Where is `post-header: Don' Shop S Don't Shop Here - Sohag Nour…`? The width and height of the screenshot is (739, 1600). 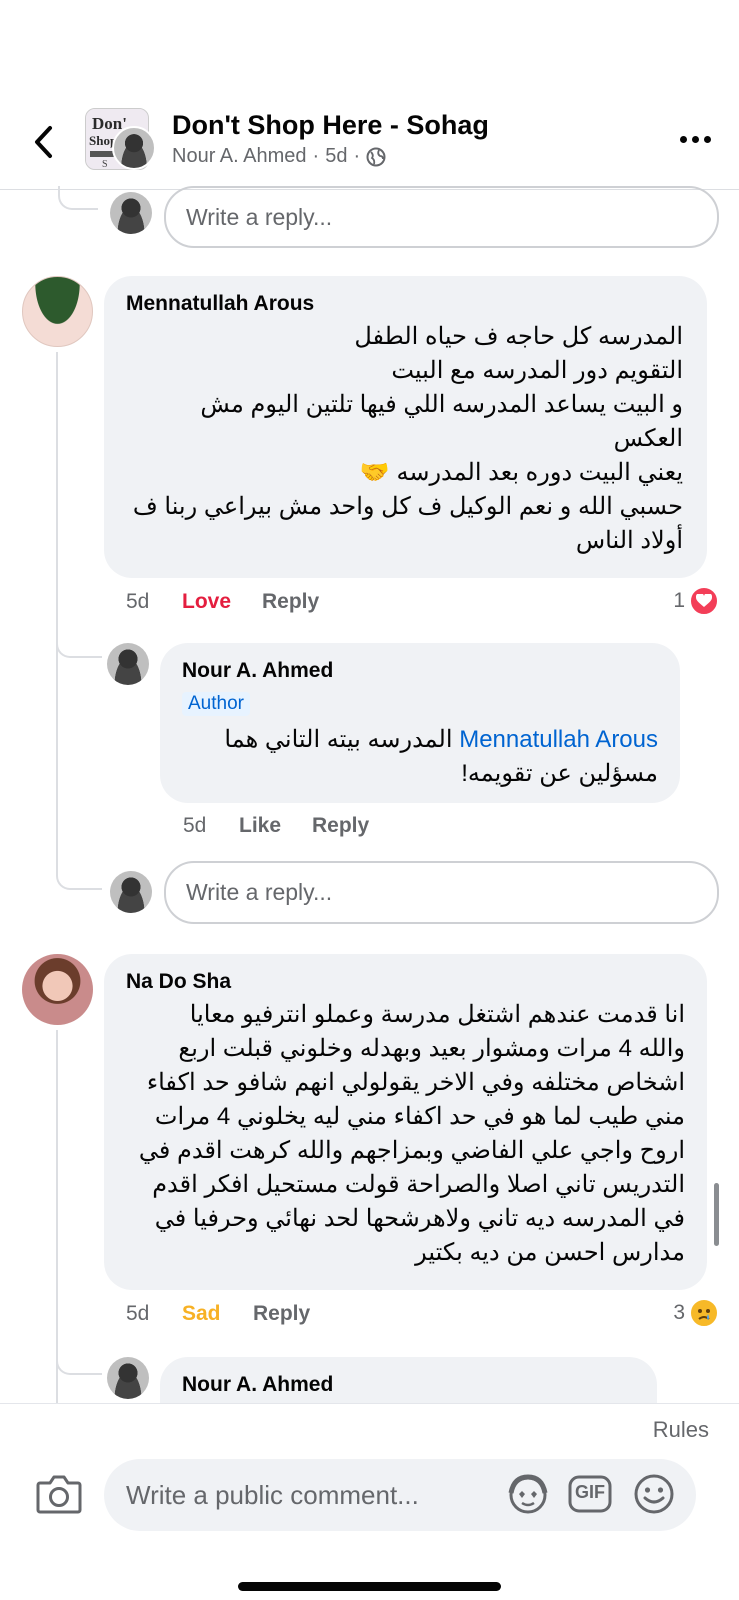
post-header: Don' Shop S Don't Shop Here - Sohag Nour… is located at coordinates (369, 143).